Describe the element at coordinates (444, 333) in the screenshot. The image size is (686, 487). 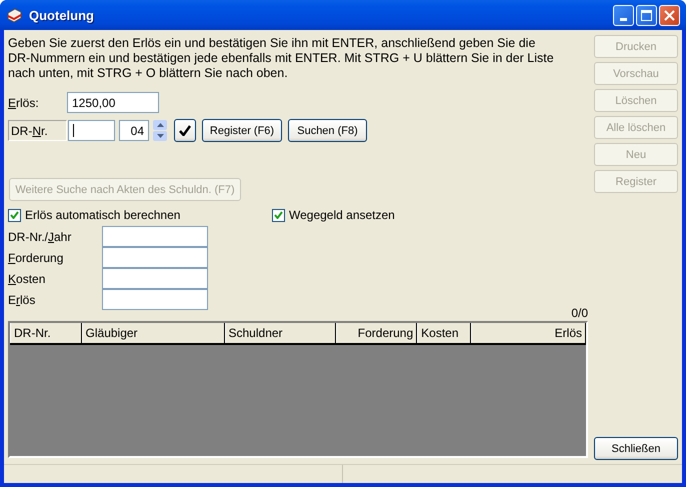
I see `column-header: Kosten` at that location.